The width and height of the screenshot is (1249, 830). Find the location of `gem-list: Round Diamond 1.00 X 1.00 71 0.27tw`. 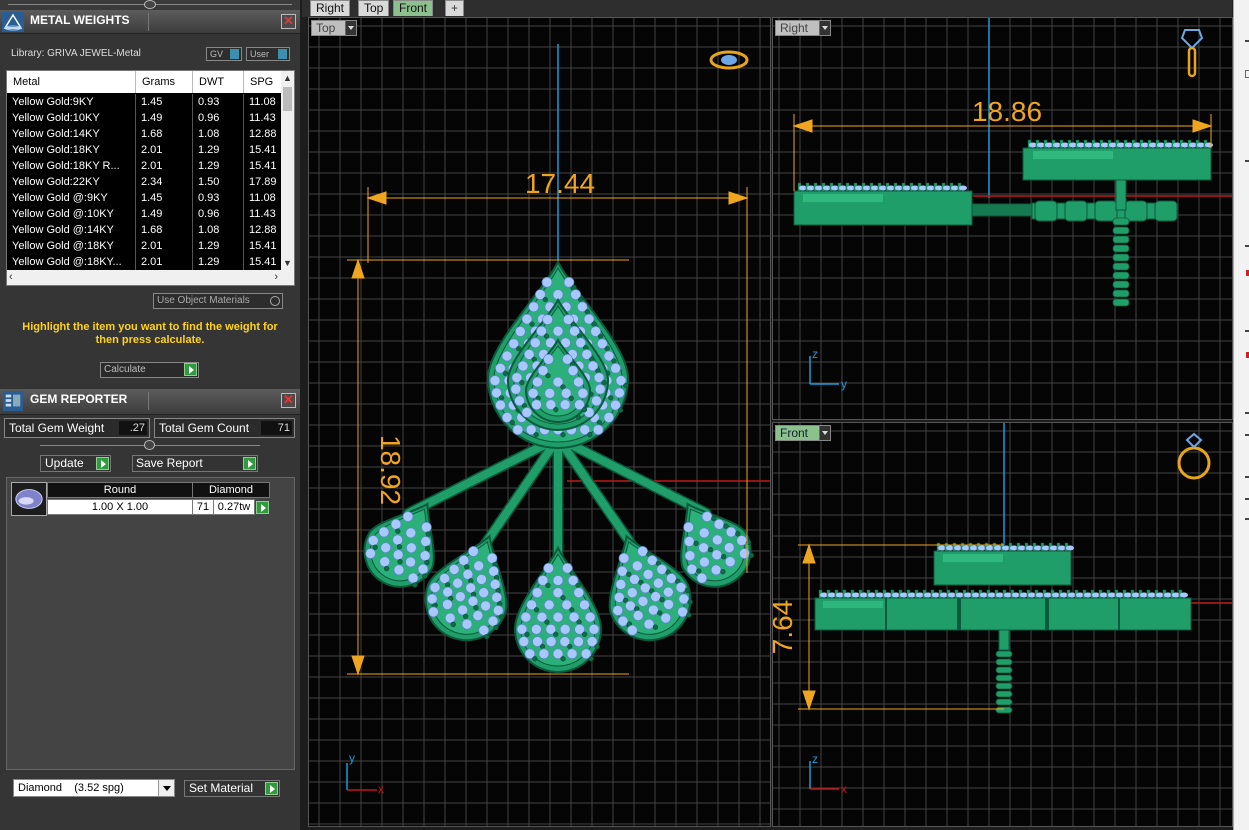

gem-list: Round Diamond 1.00 X 1.00 71 0.27tw is located at coordinates (150, 623).